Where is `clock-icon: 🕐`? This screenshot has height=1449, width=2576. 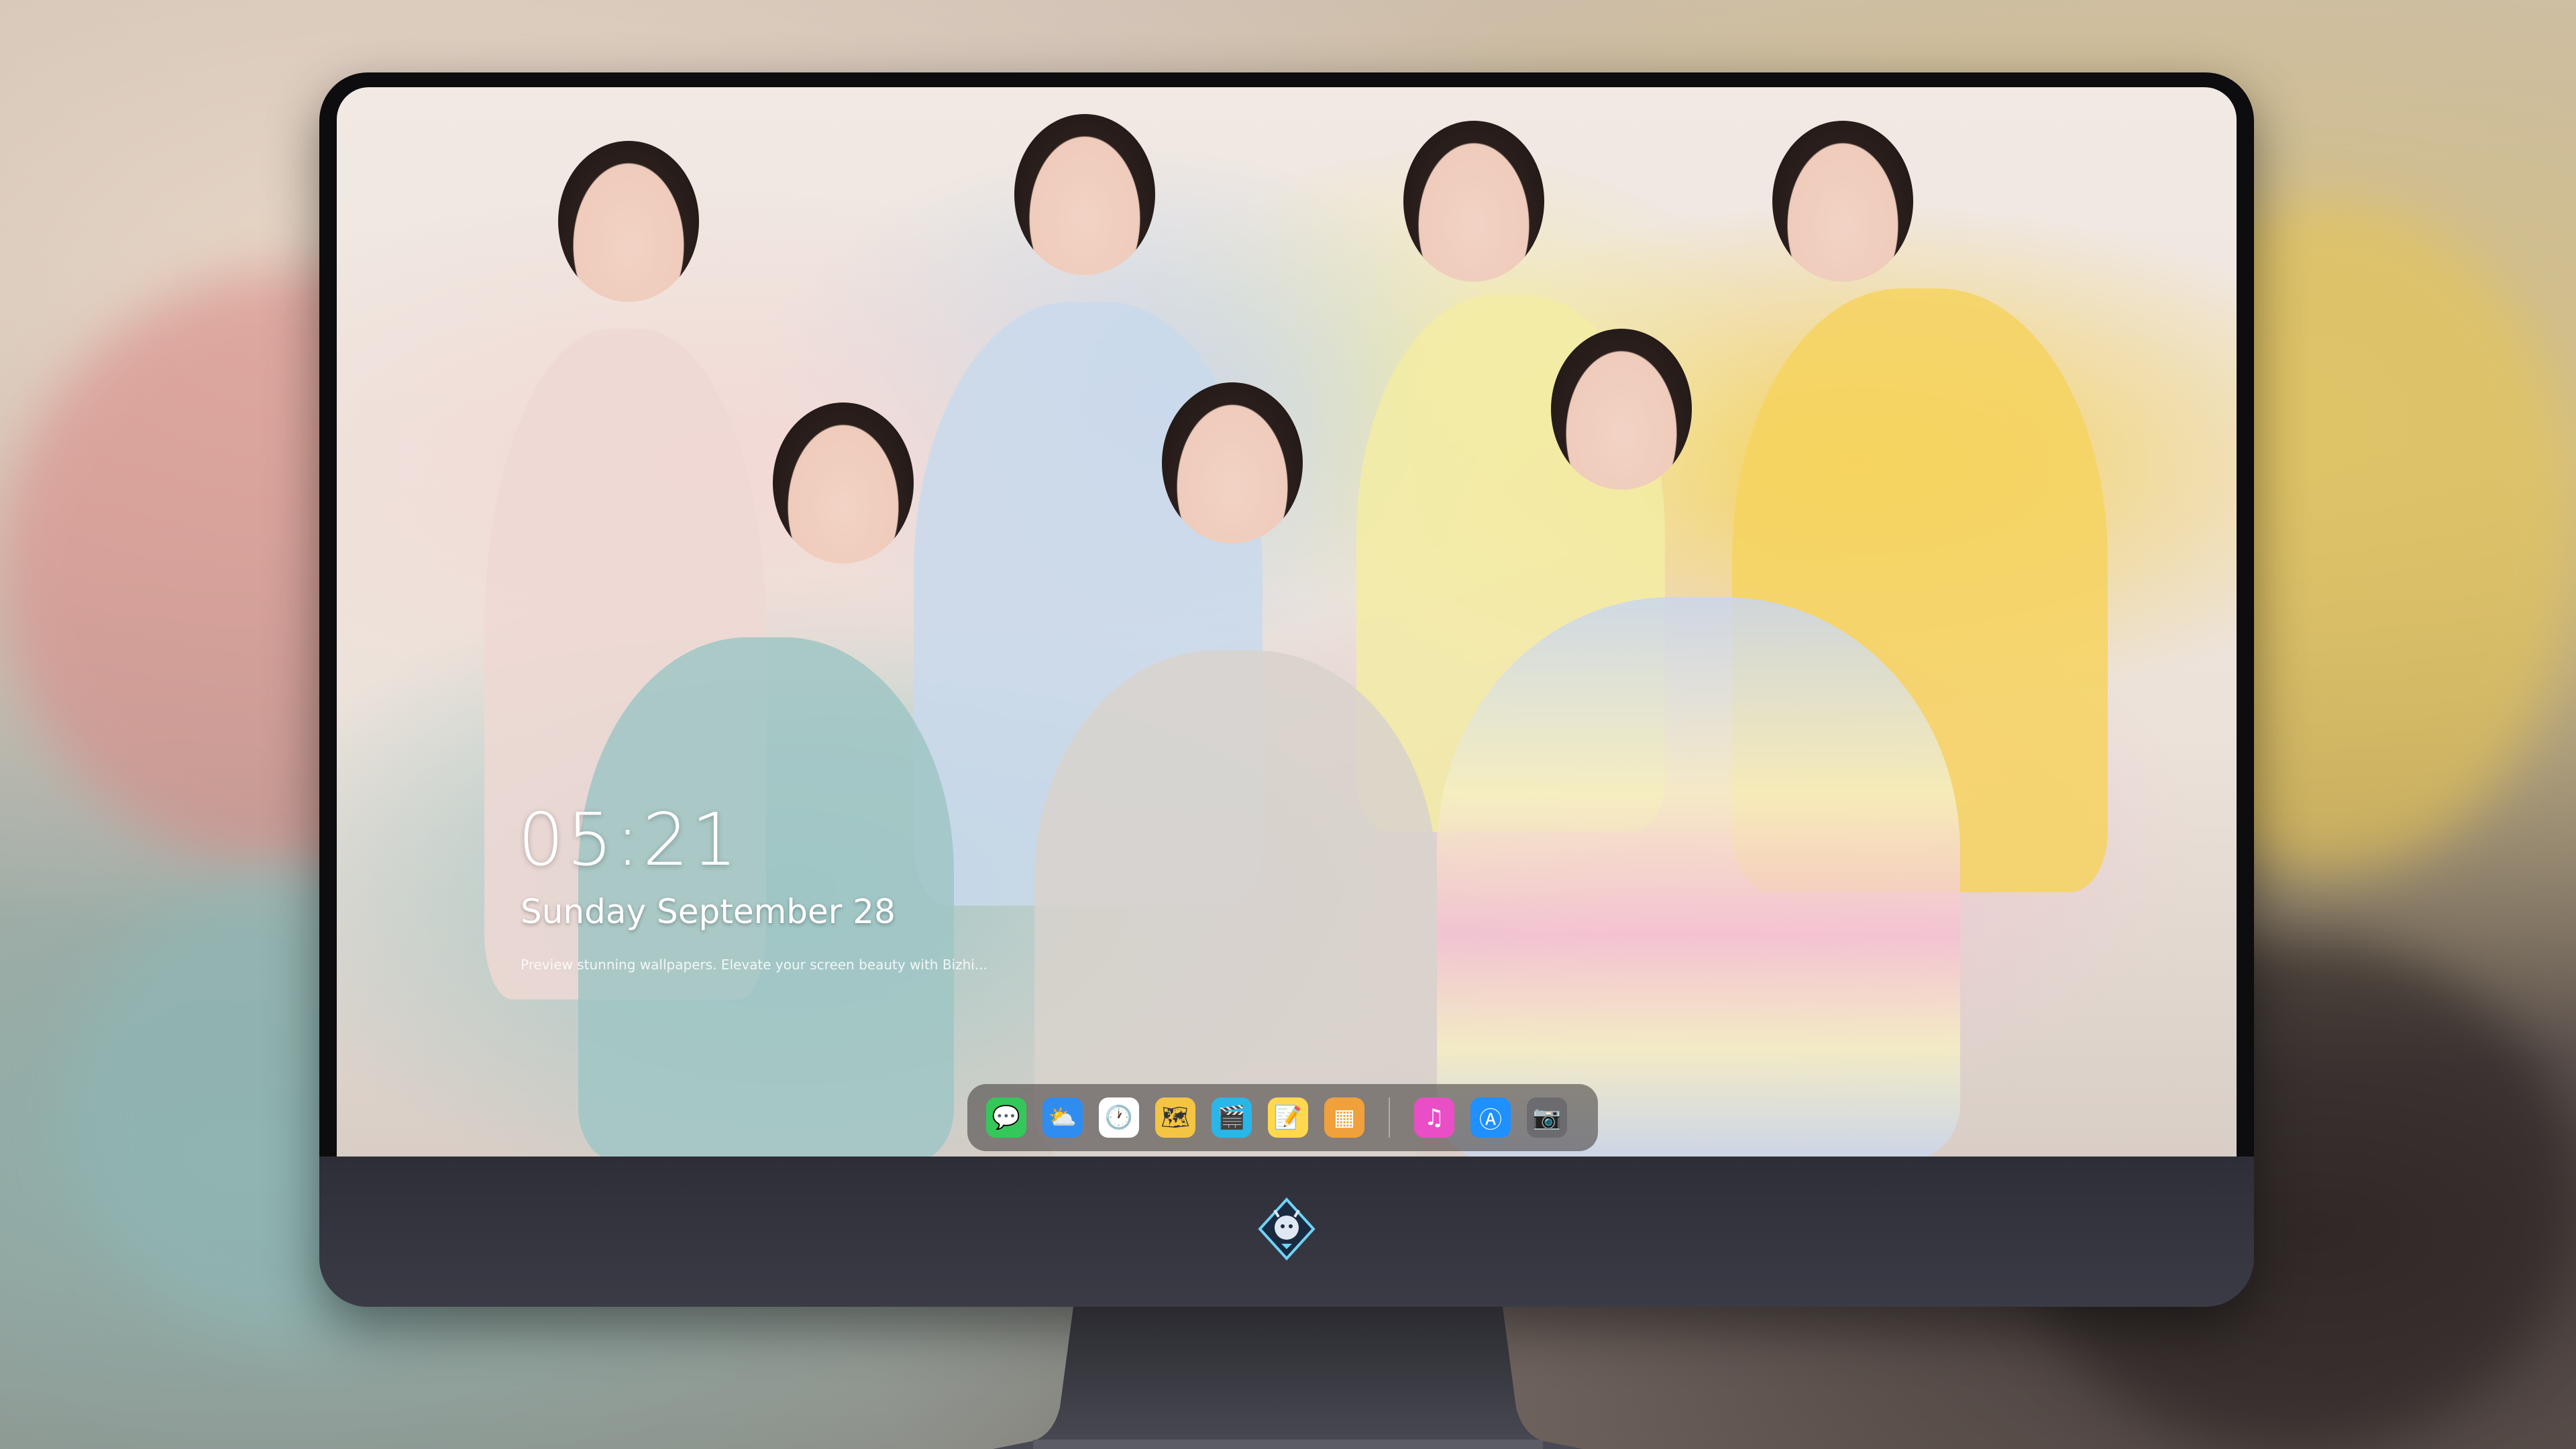 clock-icon: 🕐 is located at coordinates (1119, 1117).